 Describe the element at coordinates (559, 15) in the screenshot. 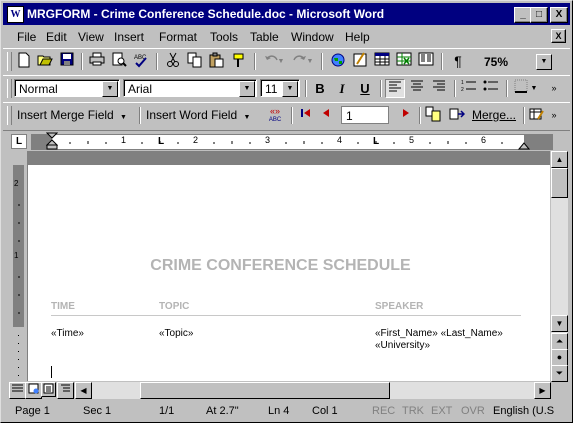

I see `close-button: X` at that location.